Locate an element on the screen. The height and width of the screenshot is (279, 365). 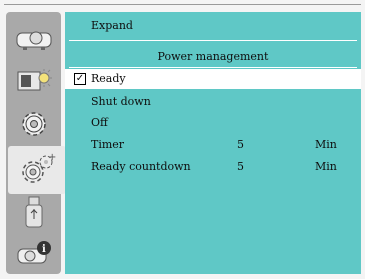
sidebar-item-display is located at coordinates (34, 38).